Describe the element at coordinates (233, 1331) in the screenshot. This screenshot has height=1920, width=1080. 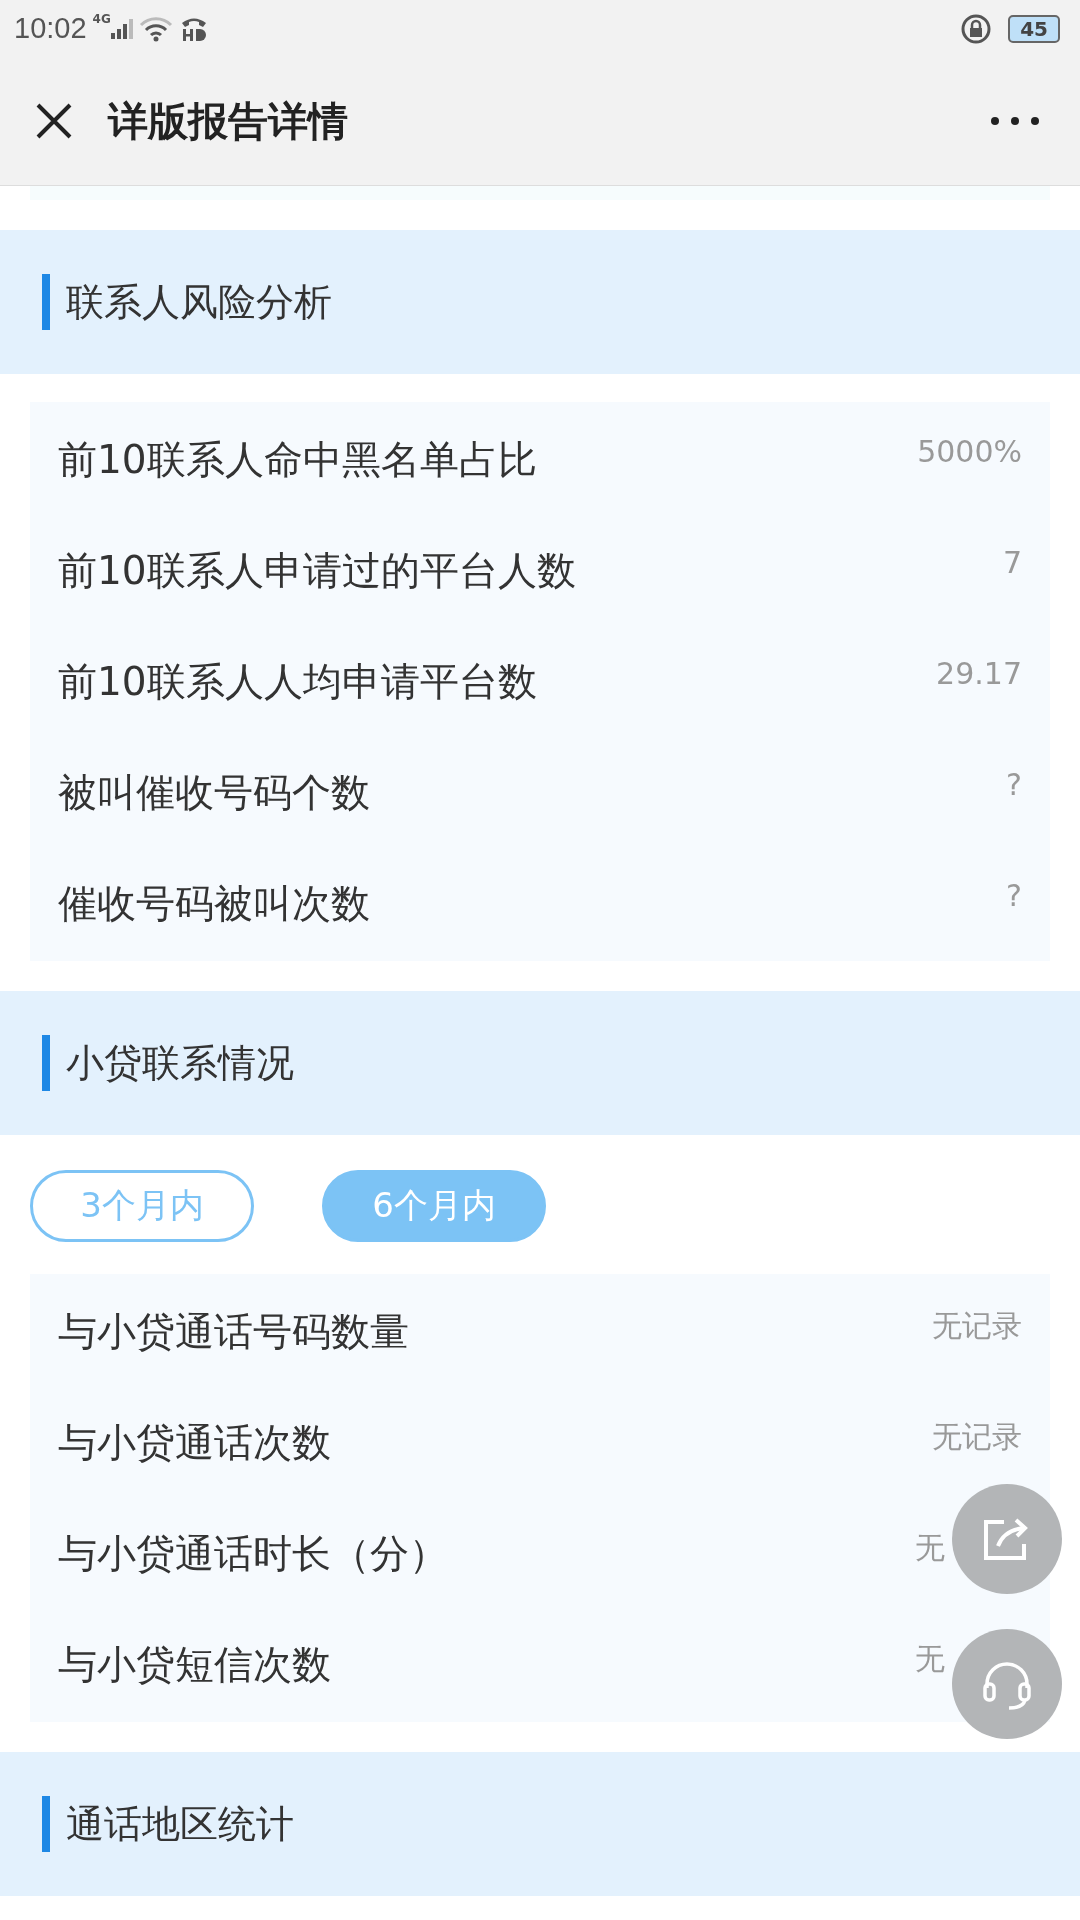
I see `row-label: 与小贷通话号码数量` at that location.